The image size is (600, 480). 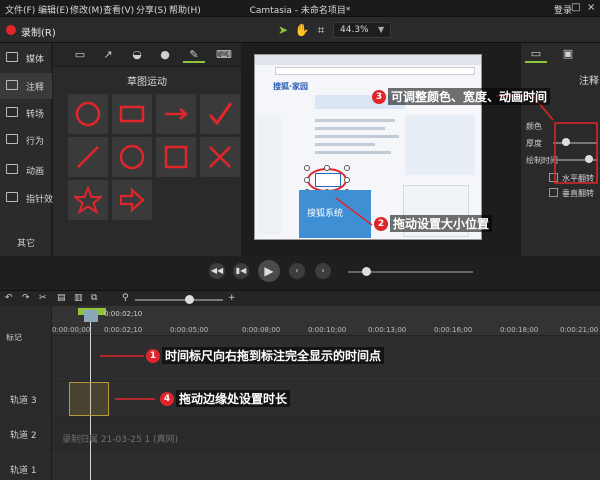 What do you see at coordinates (38, 31) in the screenshot?
I see `record-button: 录制(R)` at bounding box center [38, 31].